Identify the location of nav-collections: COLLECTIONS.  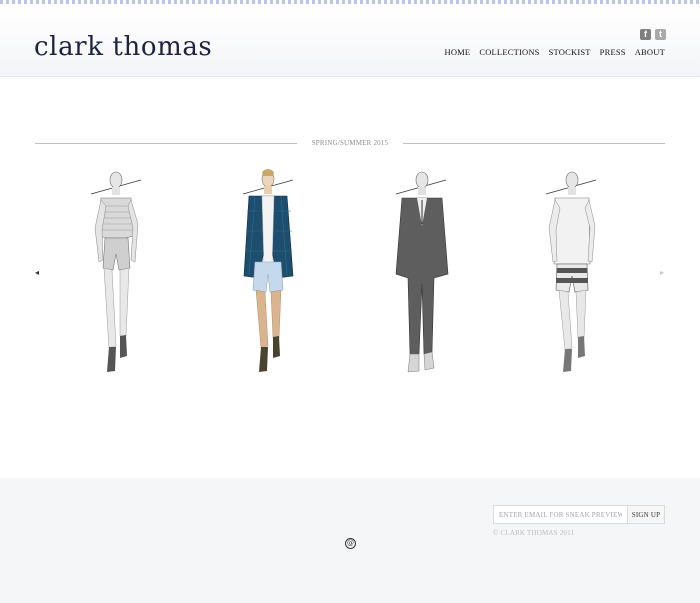
(509, 52).